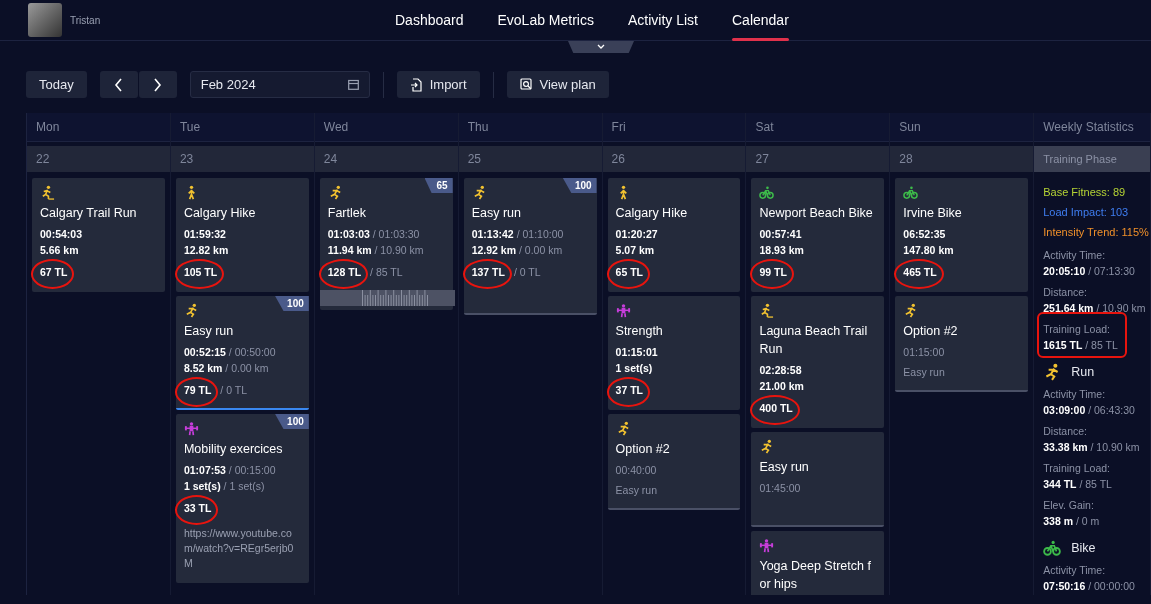 The image size is (1151, 604). I want to click on previous-button, so click(118, 84).